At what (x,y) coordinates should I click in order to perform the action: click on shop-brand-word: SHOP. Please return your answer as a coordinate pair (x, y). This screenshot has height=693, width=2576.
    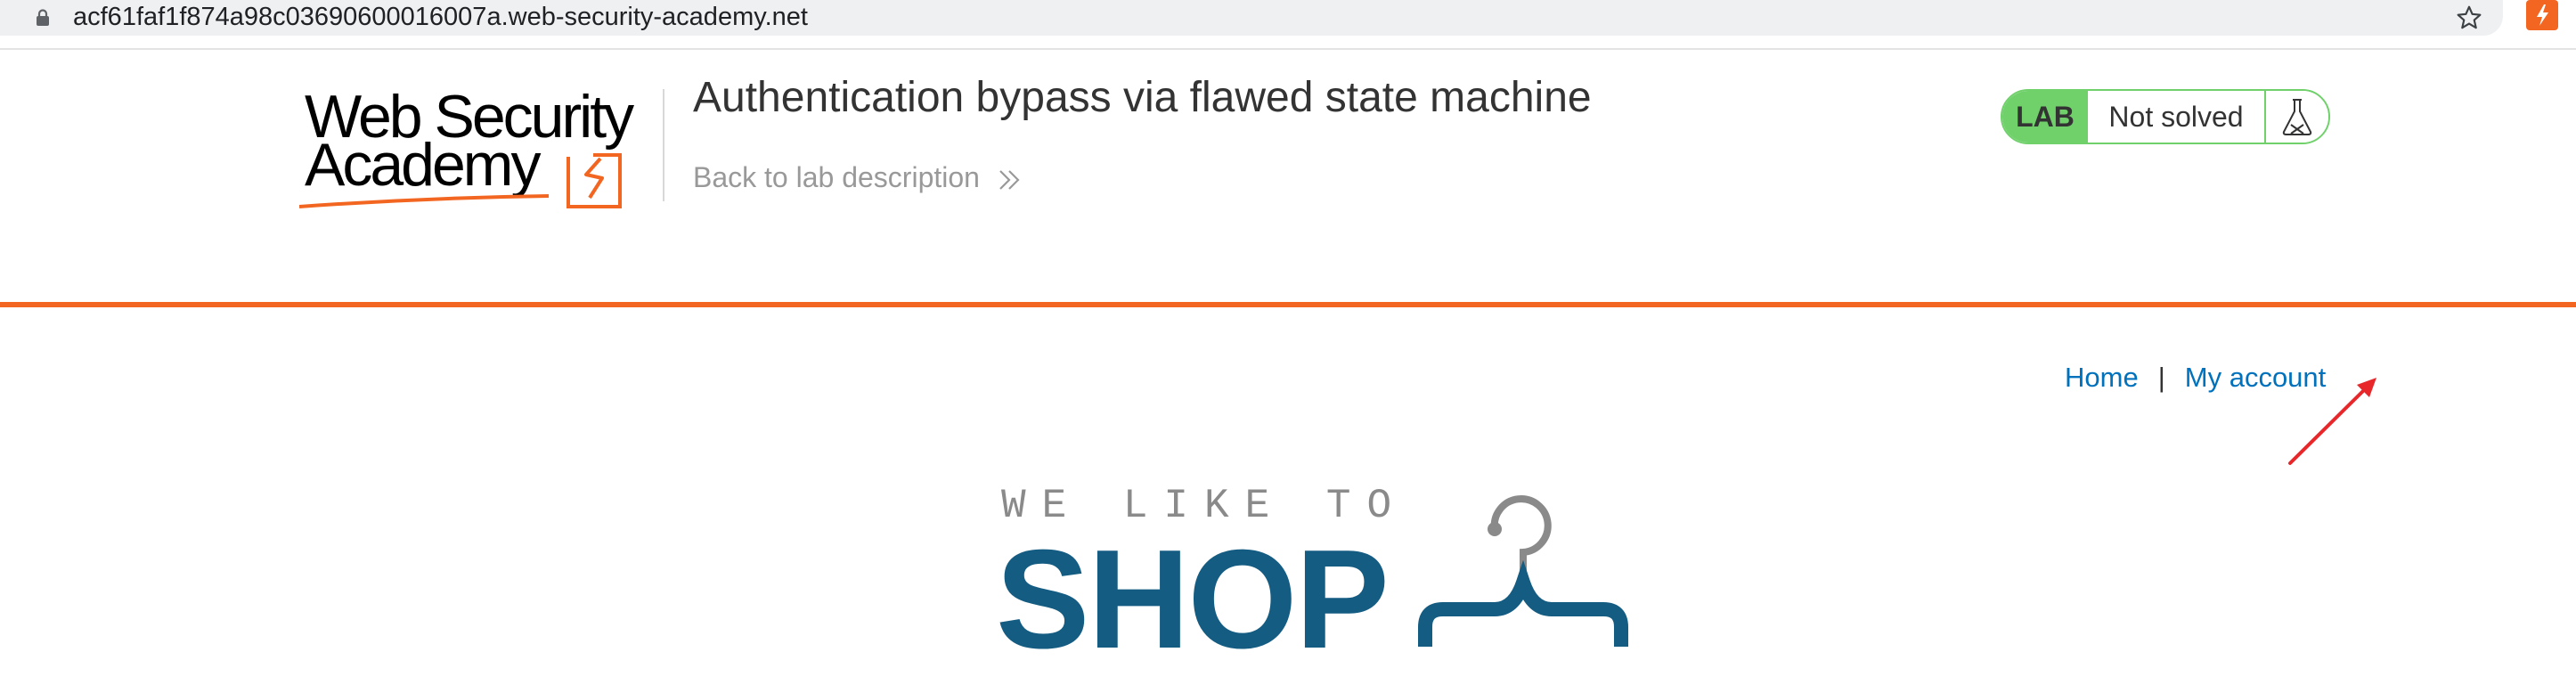
    Looking at the image, I should click on (1193, 599).